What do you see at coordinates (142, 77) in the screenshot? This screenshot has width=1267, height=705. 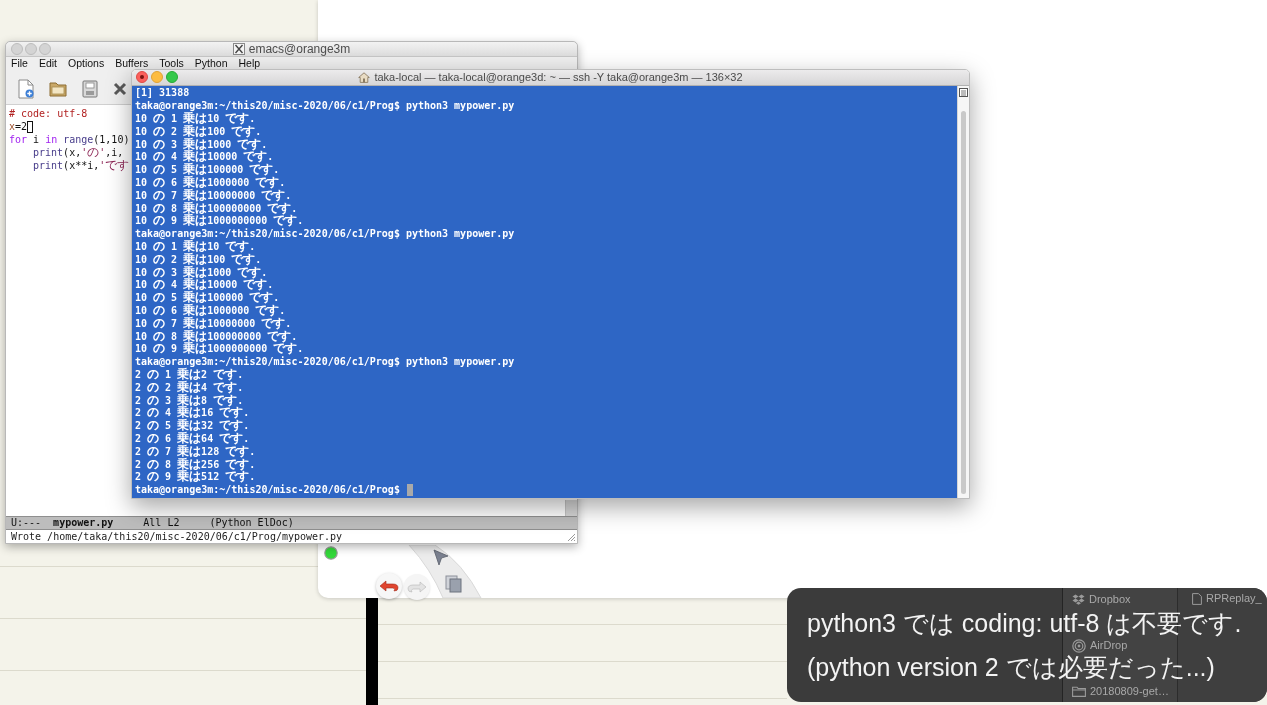 I see `close-button` at bounding box center [142, 77].